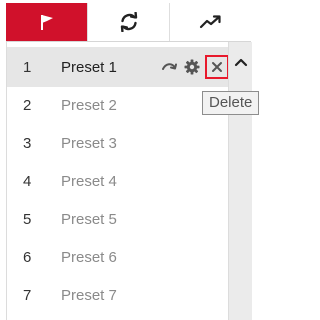  I want to click on preset-number: 4, so click(27, 181).